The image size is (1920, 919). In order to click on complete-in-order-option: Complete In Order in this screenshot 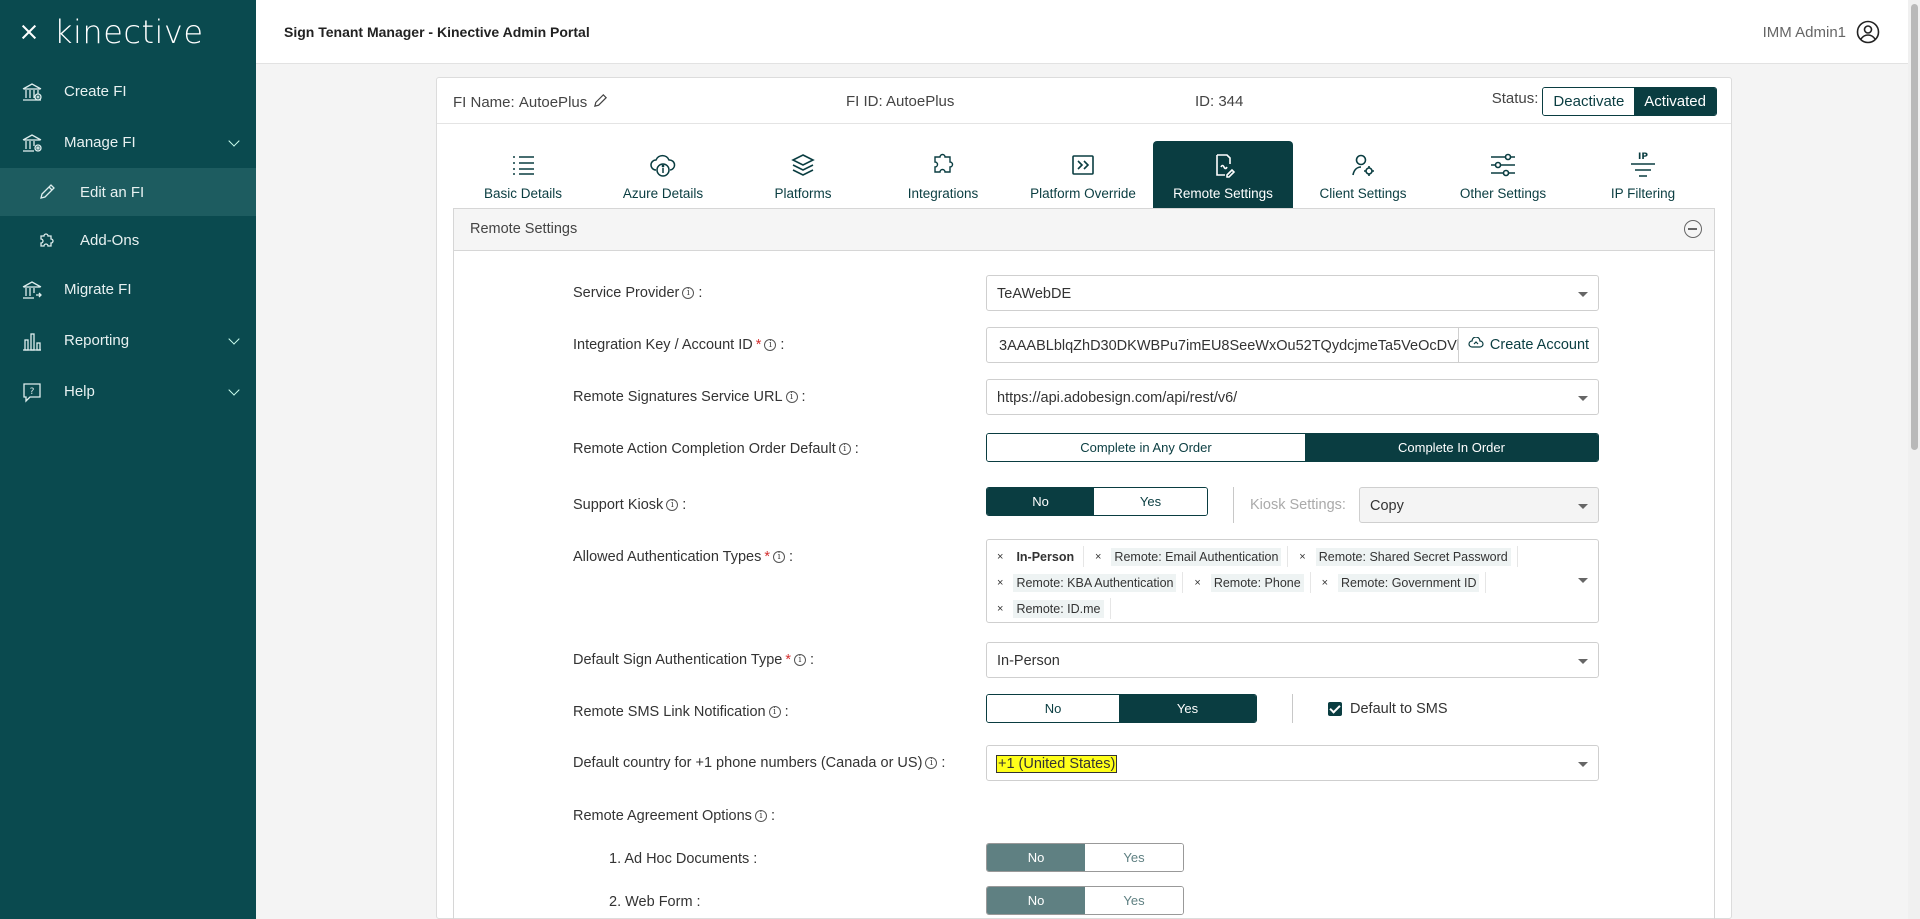, I will do `click(1451, 447)`.